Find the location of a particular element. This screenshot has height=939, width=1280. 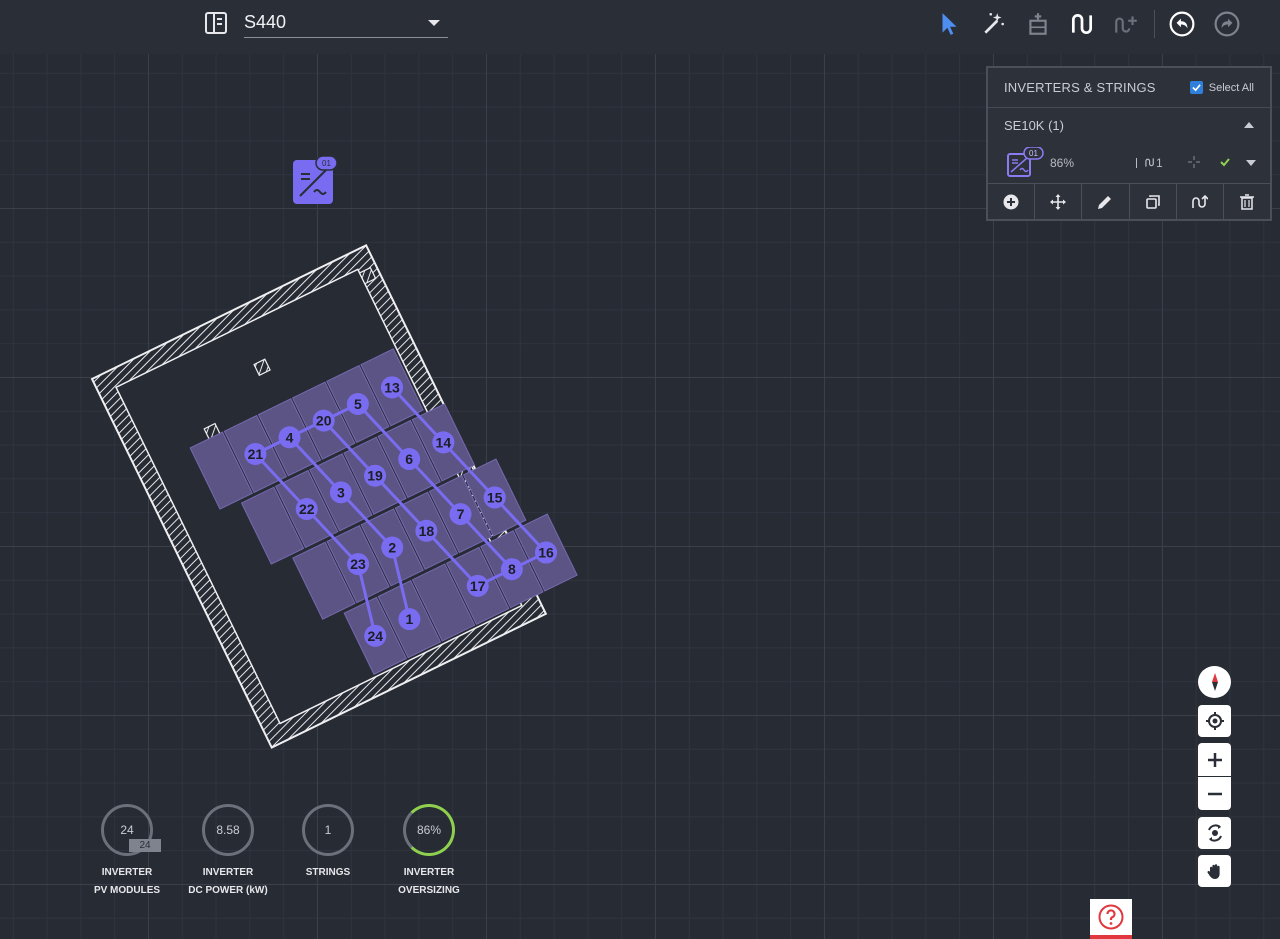

add-icon is located at coordinates (1011, 201).